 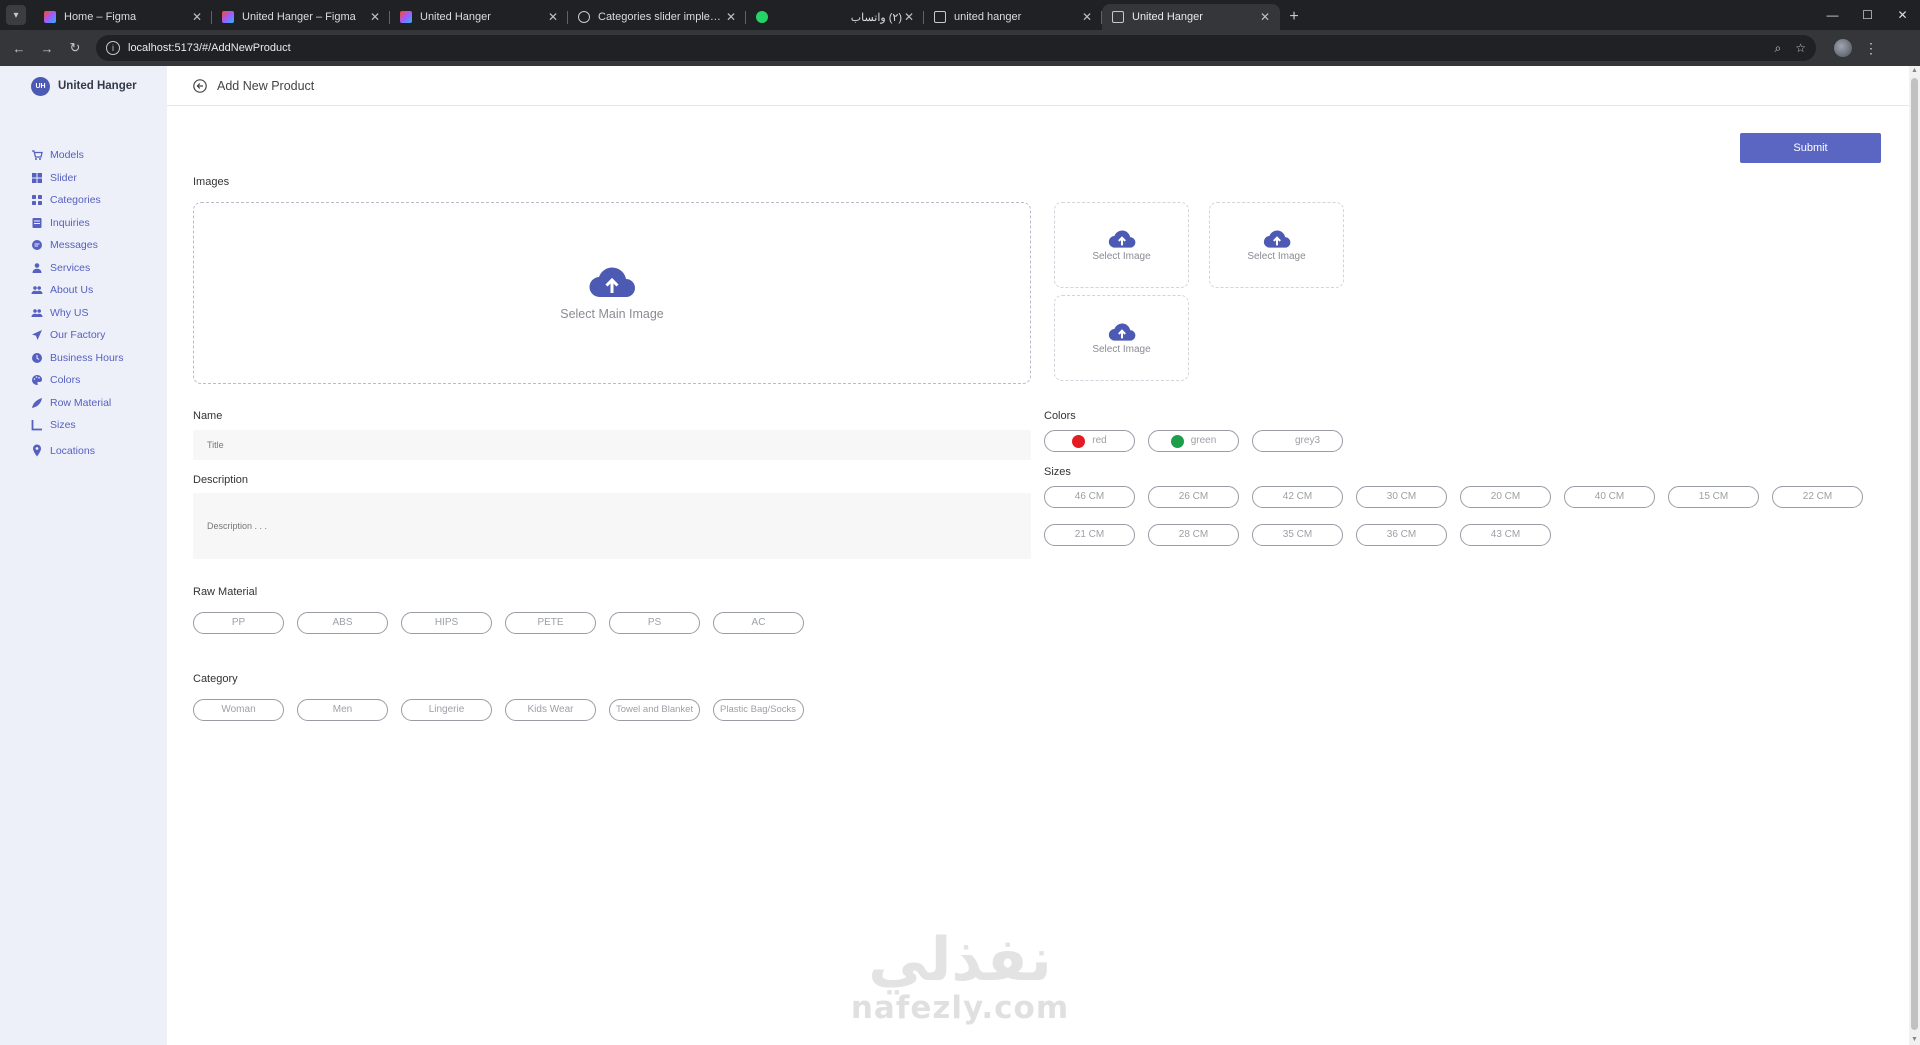 I want to click on size-option: 40 CM, so click(x=1609, y=497).